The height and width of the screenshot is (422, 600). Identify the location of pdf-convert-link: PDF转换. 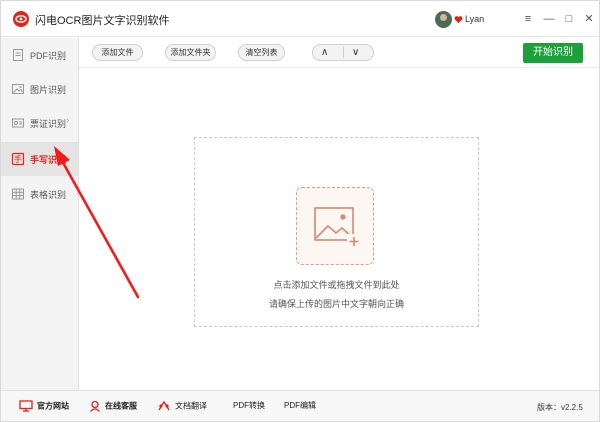
(249, 407).